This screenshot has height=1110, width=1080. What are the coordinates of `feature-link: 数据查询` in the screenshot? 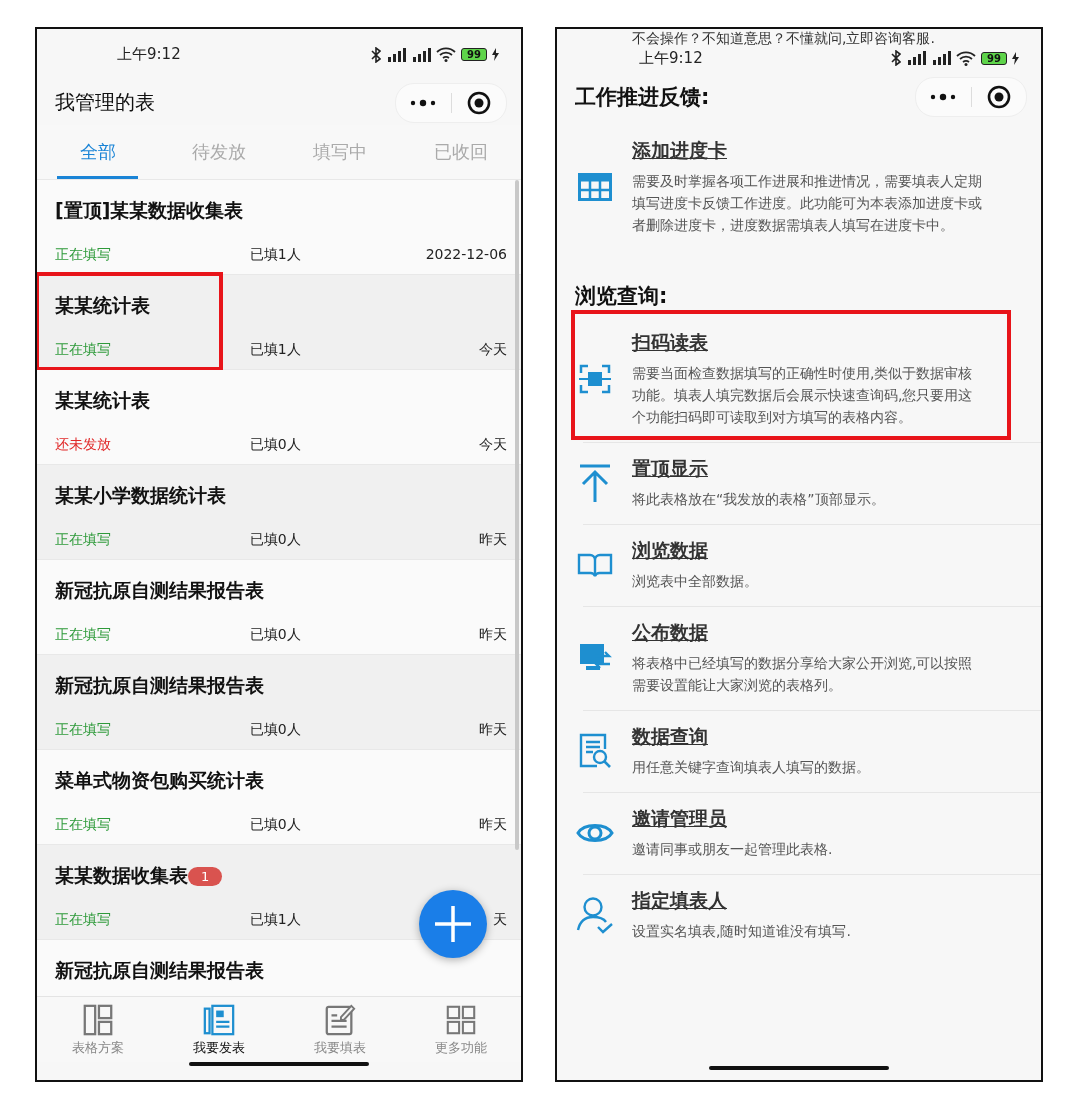 It's located at (670, 737).